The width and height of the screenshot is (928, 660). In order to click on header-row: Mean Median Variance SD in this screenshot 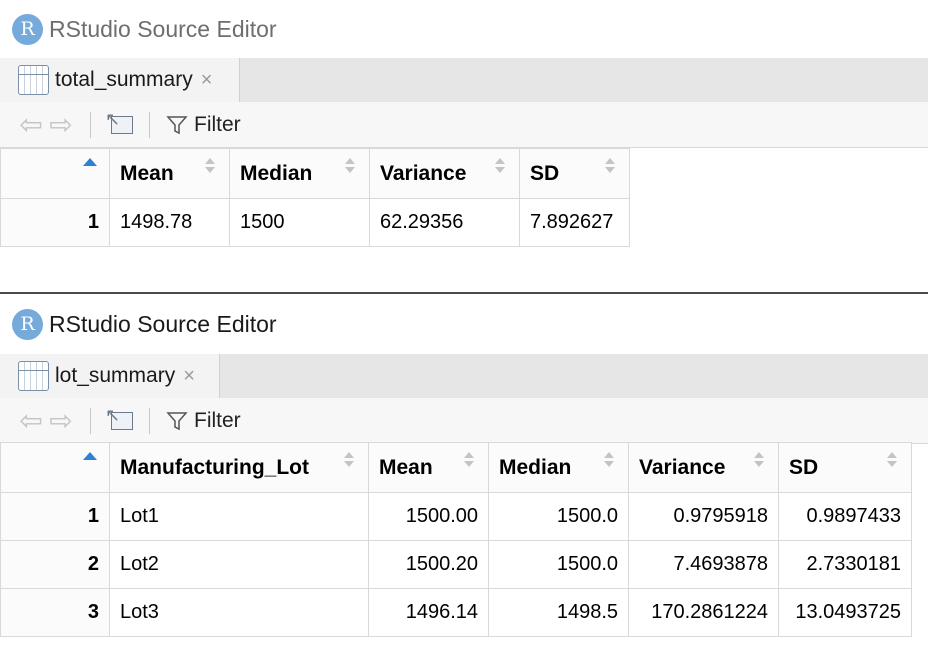, I will do `click(315, 173)`.